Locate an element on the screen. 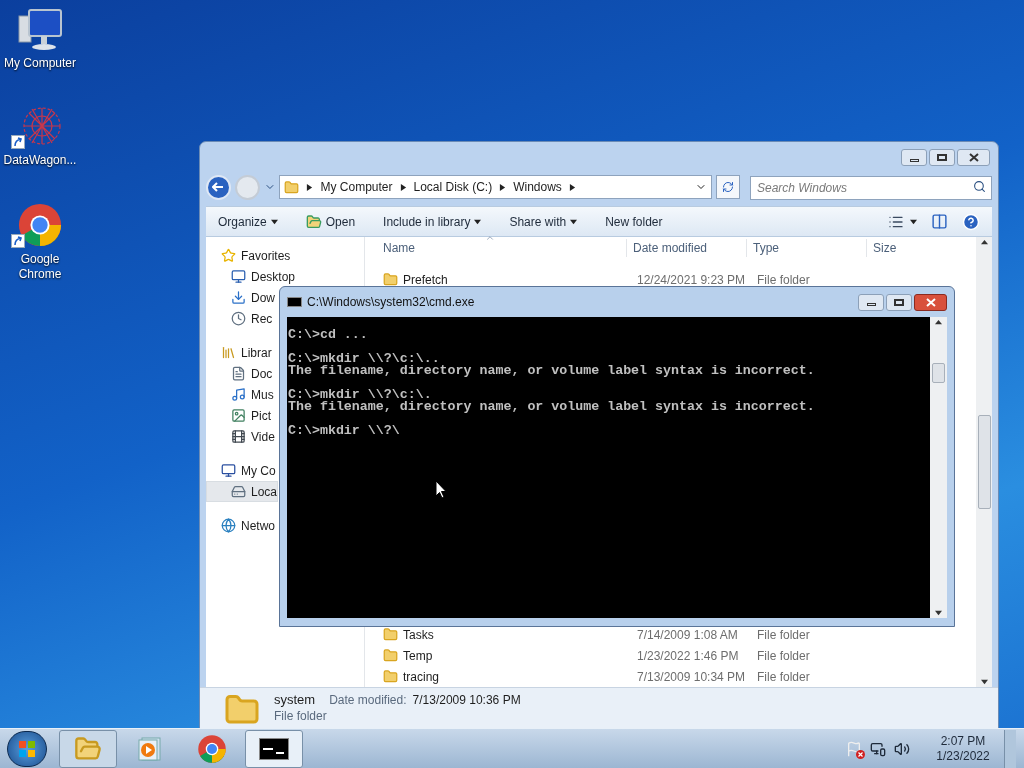  mouse-pointer-icon is located at coordinates (441, 489).